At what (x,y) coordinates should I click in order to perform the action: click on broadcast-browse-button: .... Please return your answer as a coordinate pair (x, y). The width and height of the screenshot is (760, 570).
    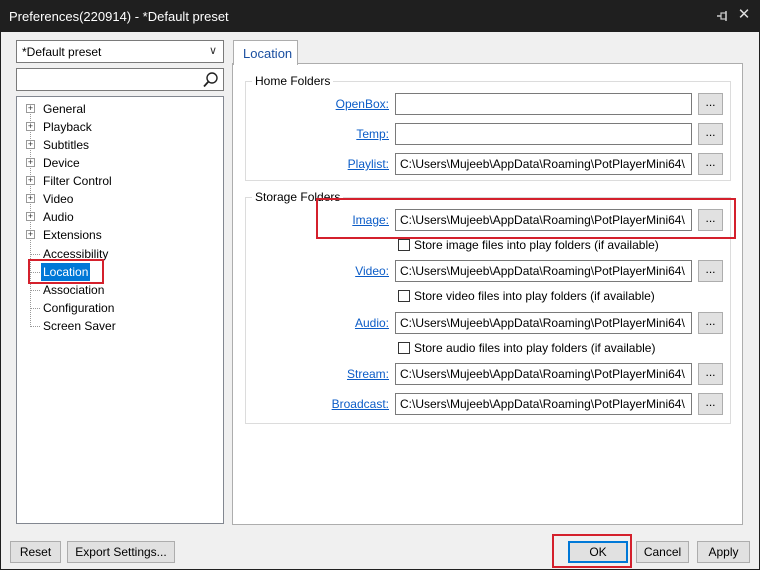
    Looking at the image, I should click on (710, 404).